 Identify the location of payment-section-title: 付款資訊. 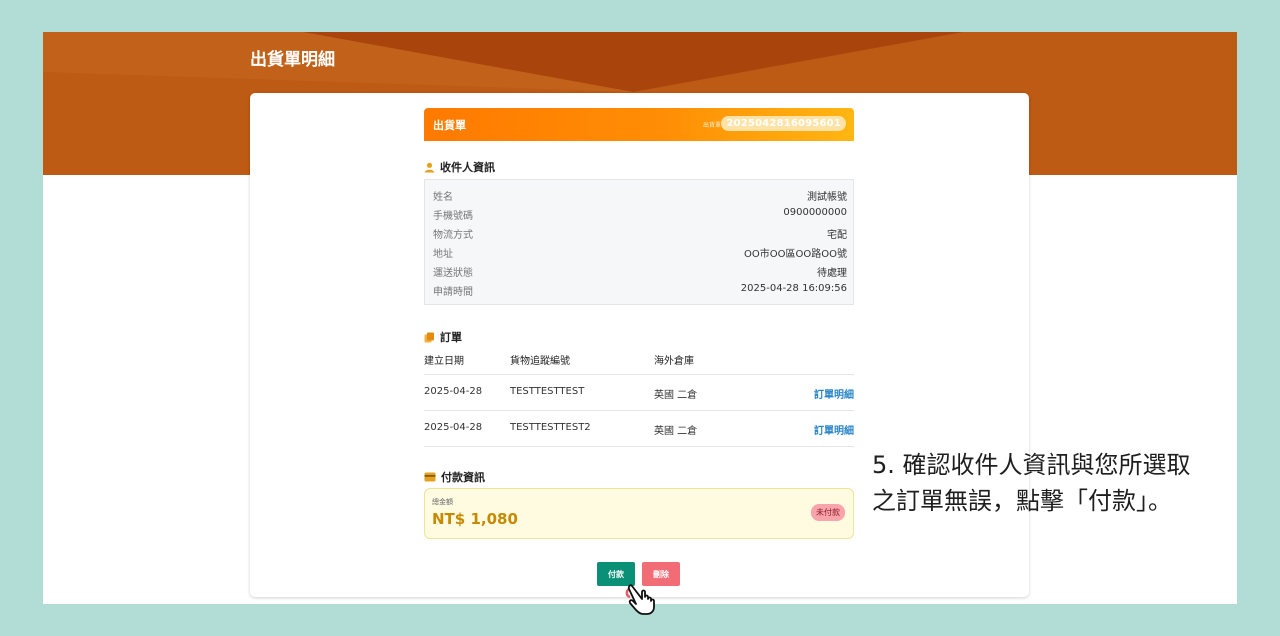
(454, 477).